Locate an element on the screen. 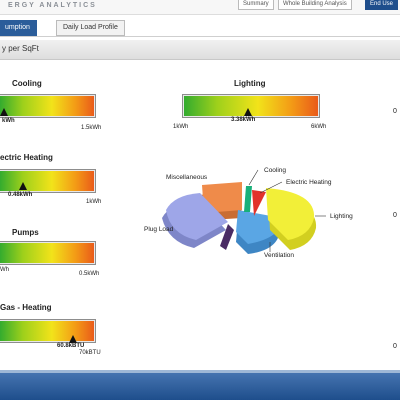 This screenshot has width=400, height=400. gauge-title: ectric Heating is located at coordinates (26, 157).